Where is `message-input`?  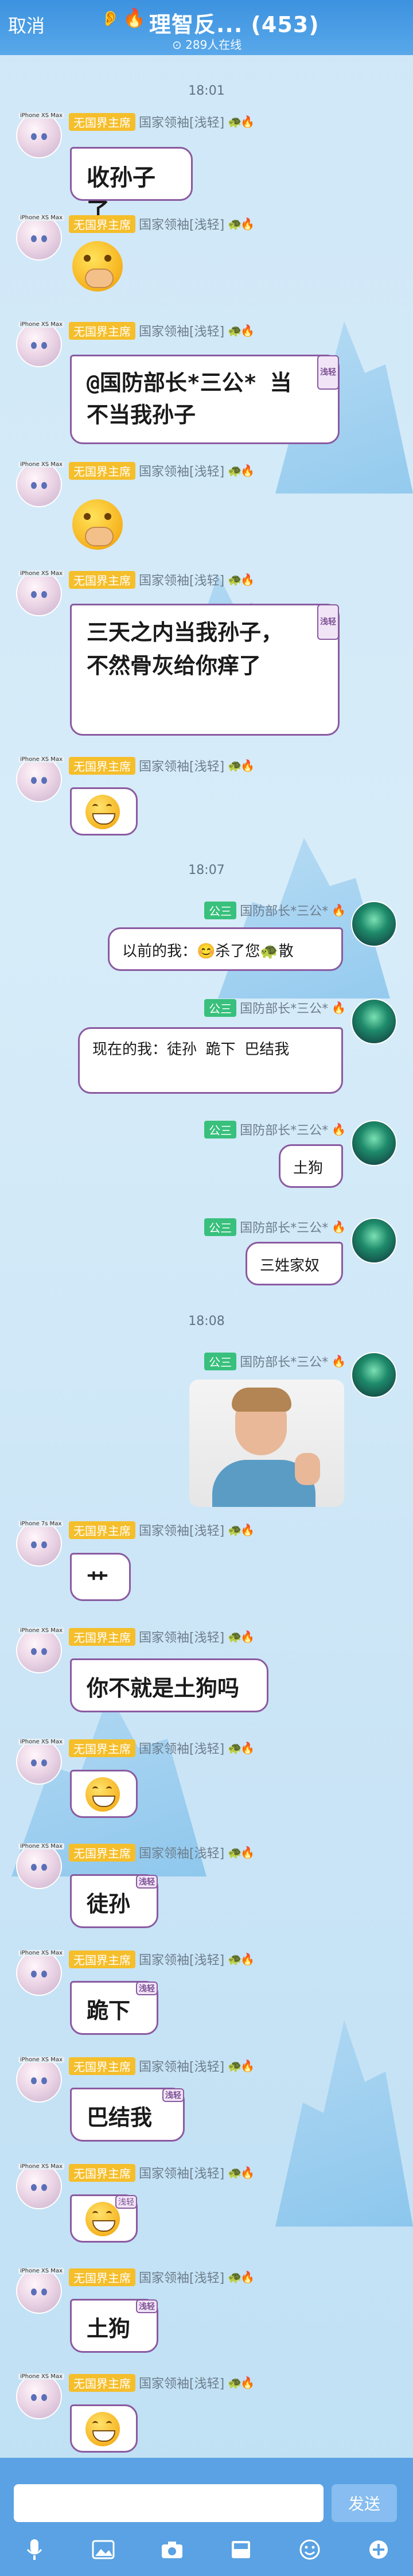 message-input is located at coordinates (169, 2503).